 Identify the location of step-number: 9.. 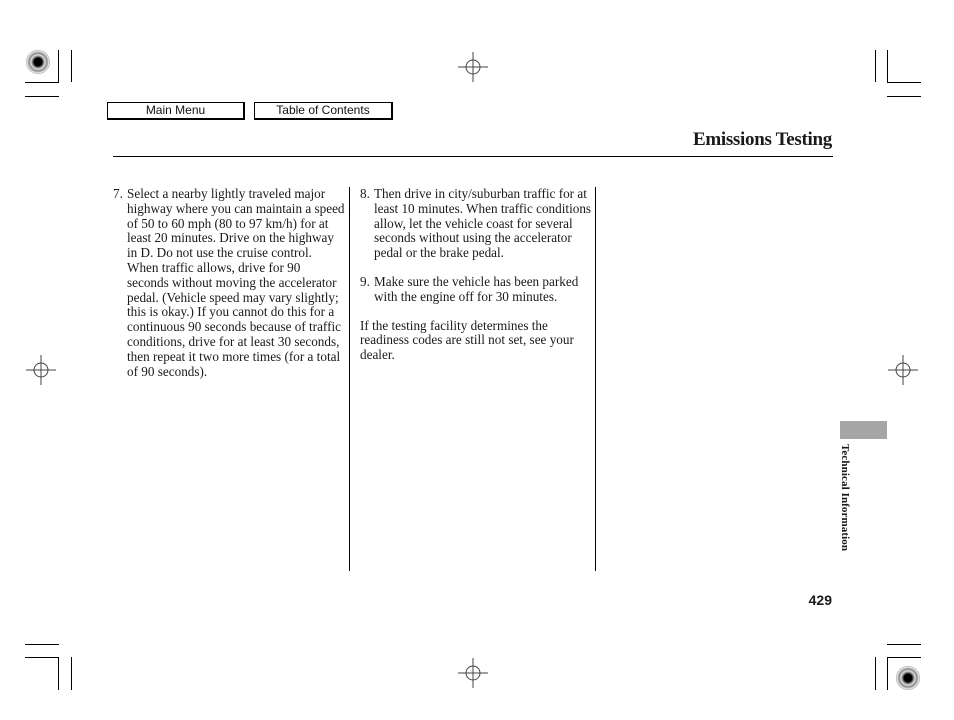
(365, 281).